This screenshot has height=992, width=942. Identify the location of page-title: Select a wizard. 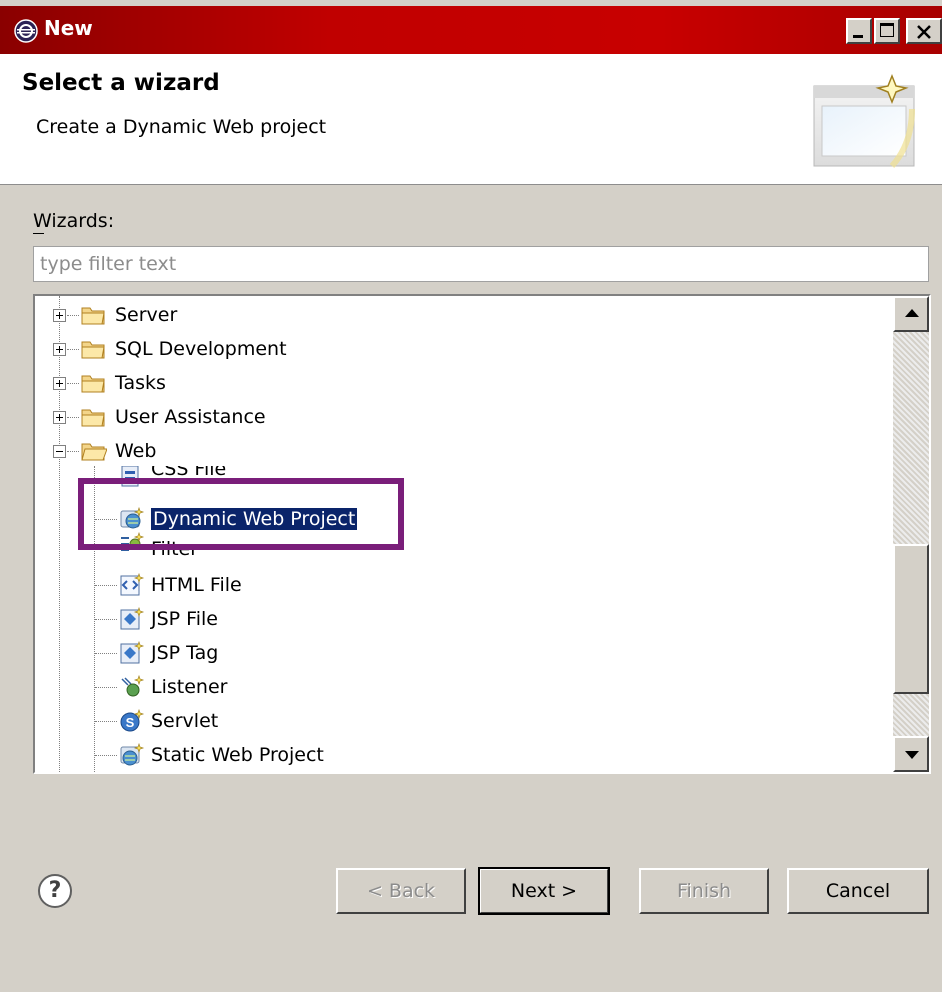
(121, 83).